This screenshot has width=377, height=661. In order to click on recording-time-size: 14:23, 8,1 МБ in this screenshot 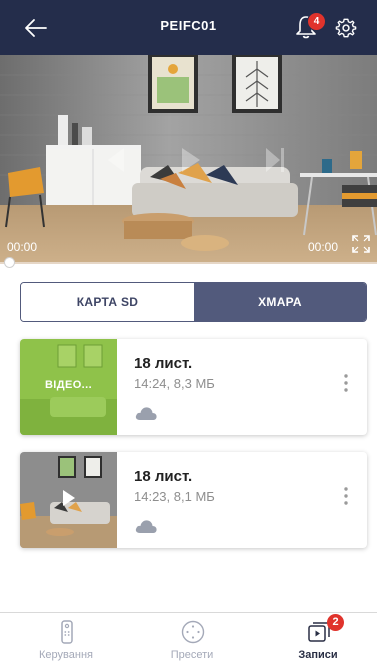, I will do `click(174, 496)`.